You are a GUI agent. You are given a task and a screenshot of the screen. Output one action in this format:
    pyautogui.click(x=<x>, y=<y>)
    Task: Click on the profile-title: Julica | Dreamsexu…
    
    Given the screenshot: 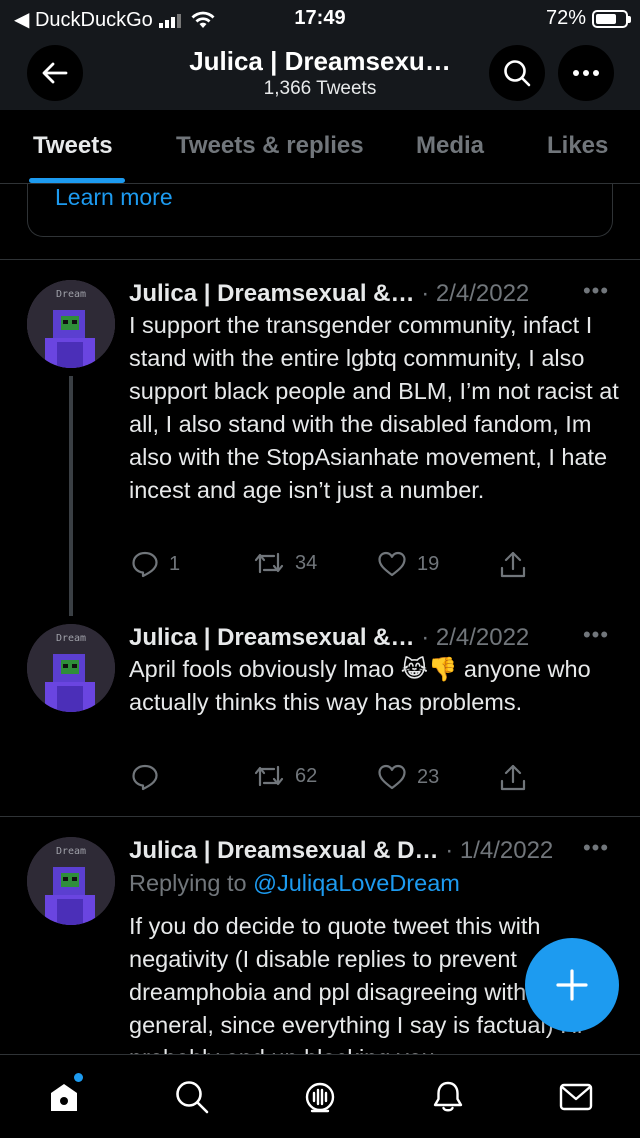 What is the action you would take?
    pyautogui.click(x=320, y=61)
    